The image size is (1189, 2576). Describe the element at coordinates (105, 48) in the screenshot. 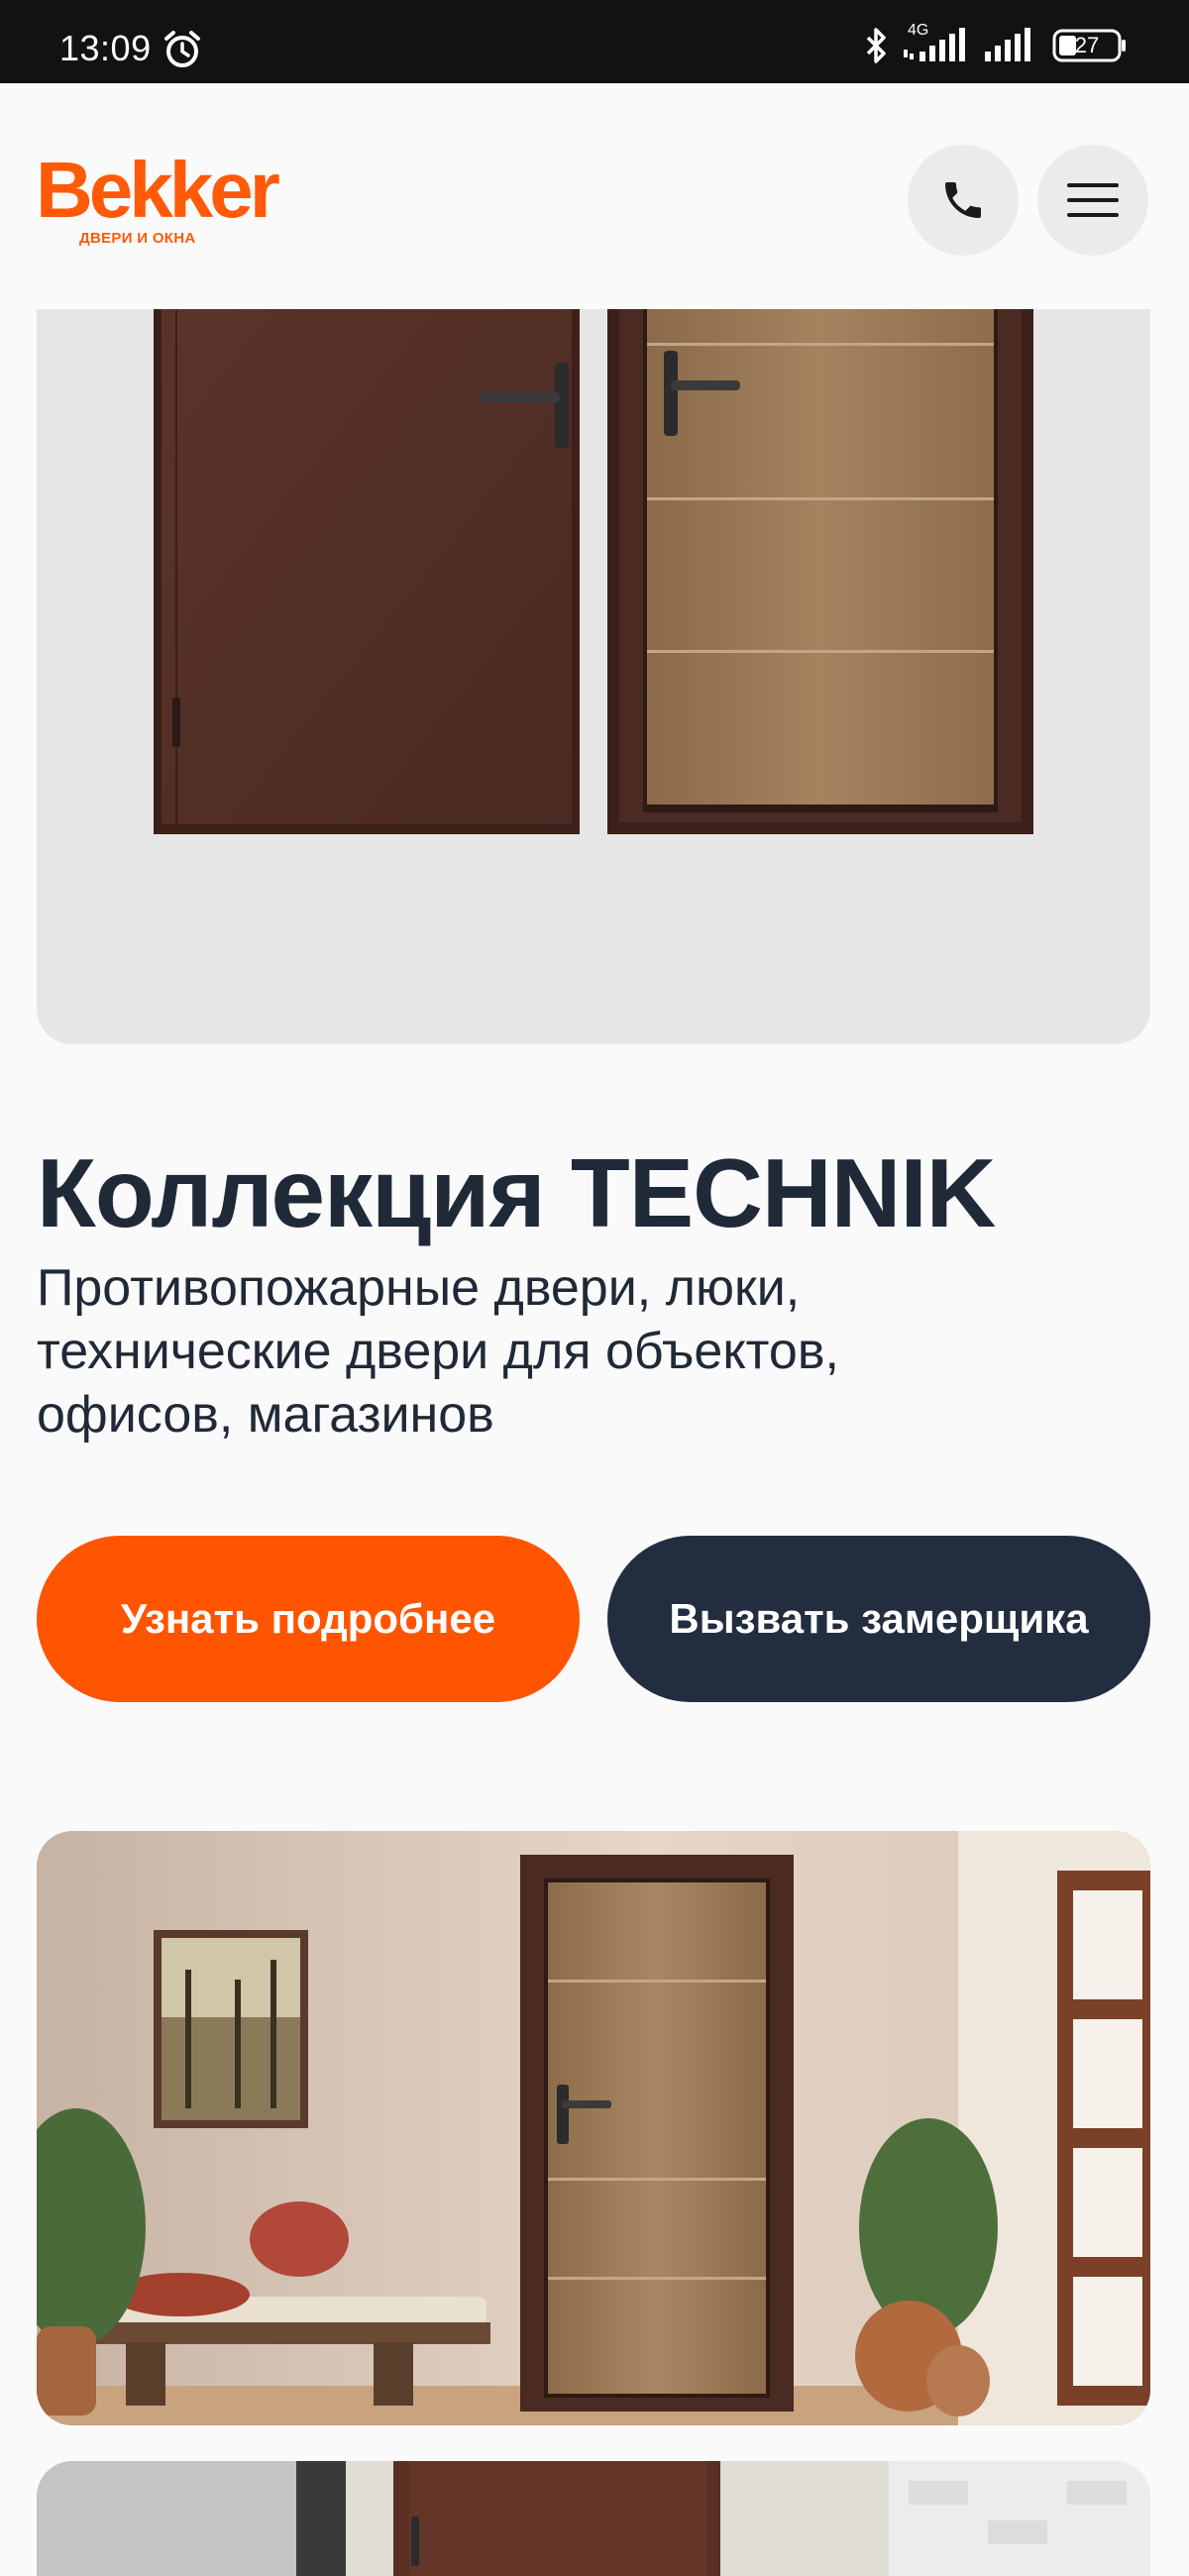

I see `status-time: 13:09` at that location.